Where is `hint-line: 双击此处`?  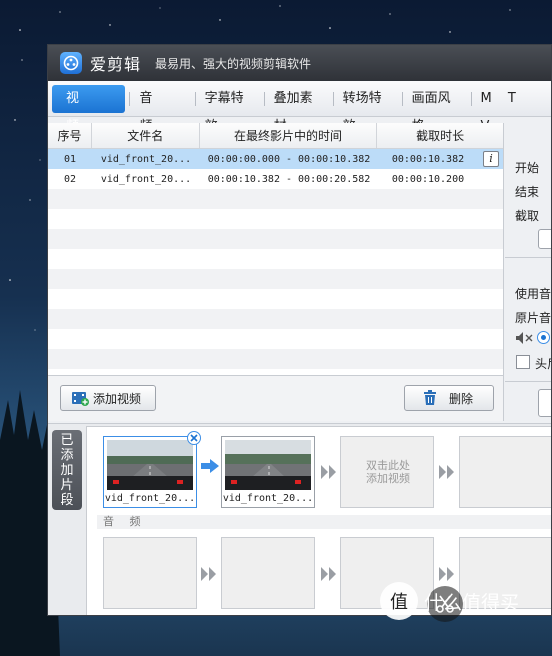 hint-line: 双击此处 is located at coordinates (388, 465).